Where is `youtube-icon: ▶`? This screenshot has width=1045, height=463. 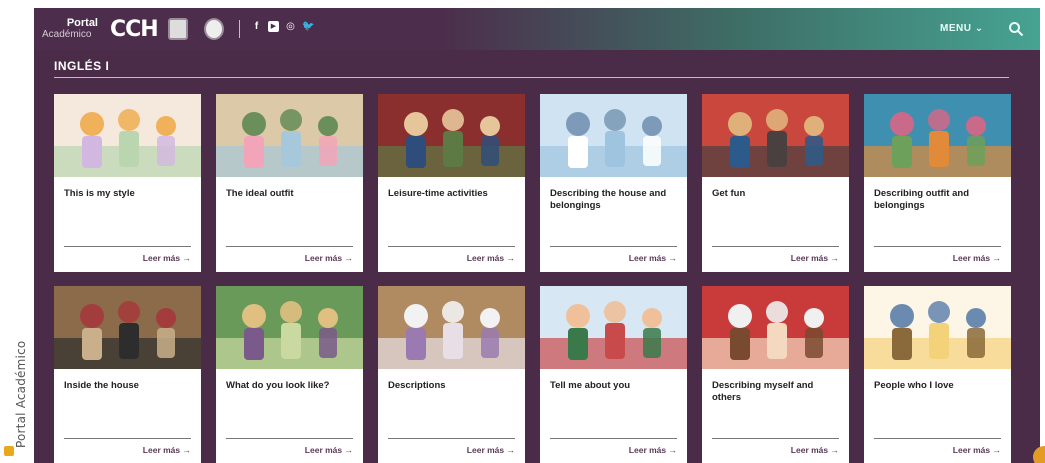 youtube-icon: ▶ is located at coordinates (273, 26).